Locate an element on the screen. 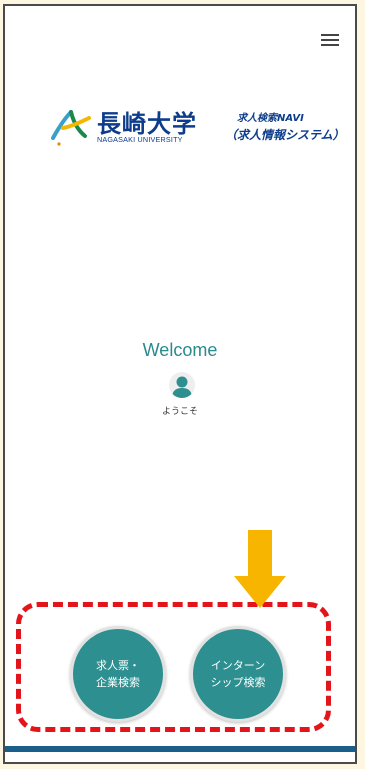 This screenshot has height=769, width=365. welcome-subtitle: ようこそ is located at coordinates (179, 412).